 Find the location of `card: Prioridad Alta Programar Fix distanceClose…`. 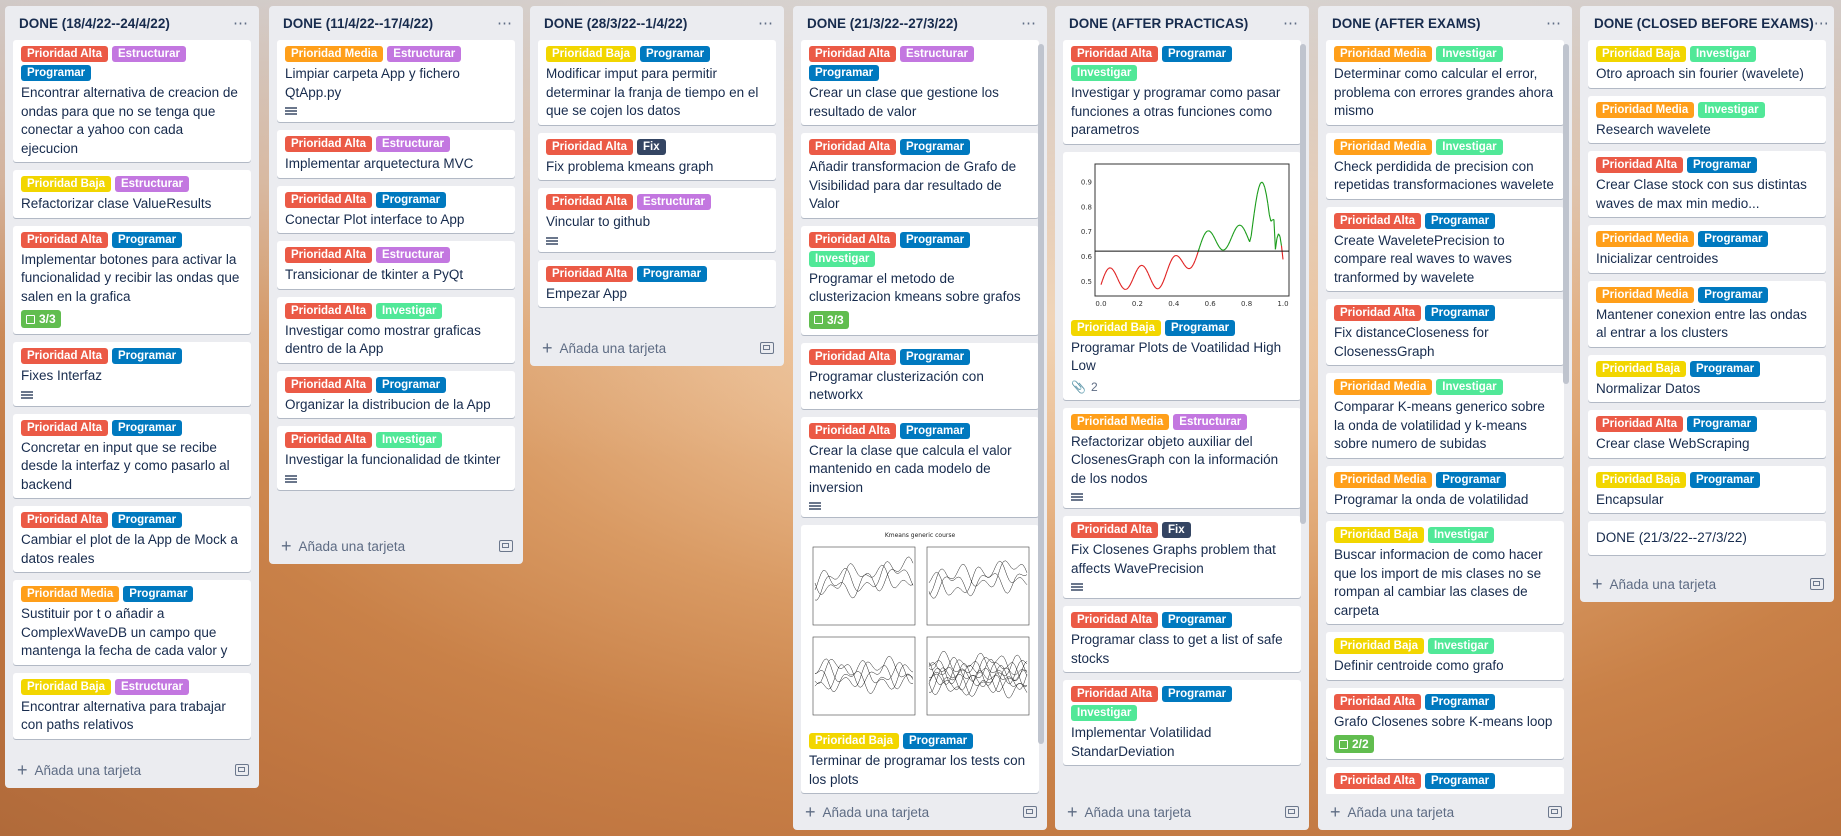

card: Prioridad Alta Programar Fix distanceClose… is located at coordinates (1445, 332).